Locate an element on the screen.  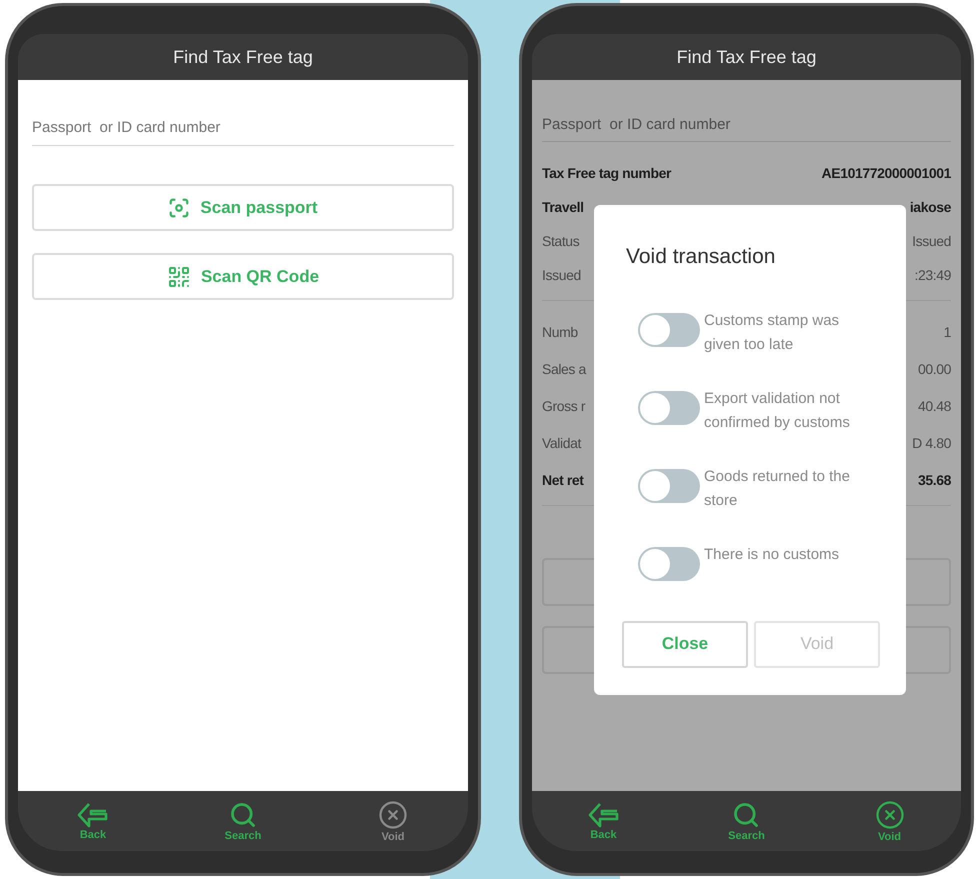
detail-label: Tax Free tag number is located at coordinates (607, 173).